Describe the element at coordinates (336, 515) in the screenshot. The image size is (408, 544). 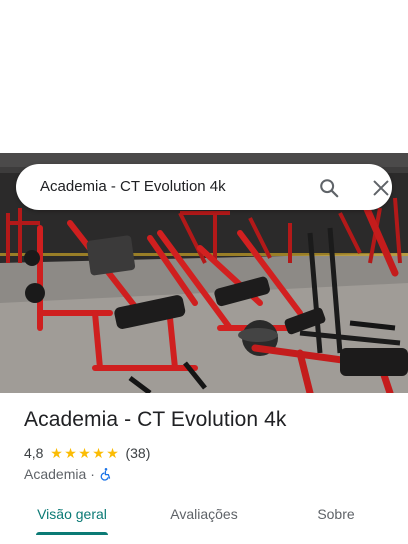
I see `tab-about: Sobre` at that location.